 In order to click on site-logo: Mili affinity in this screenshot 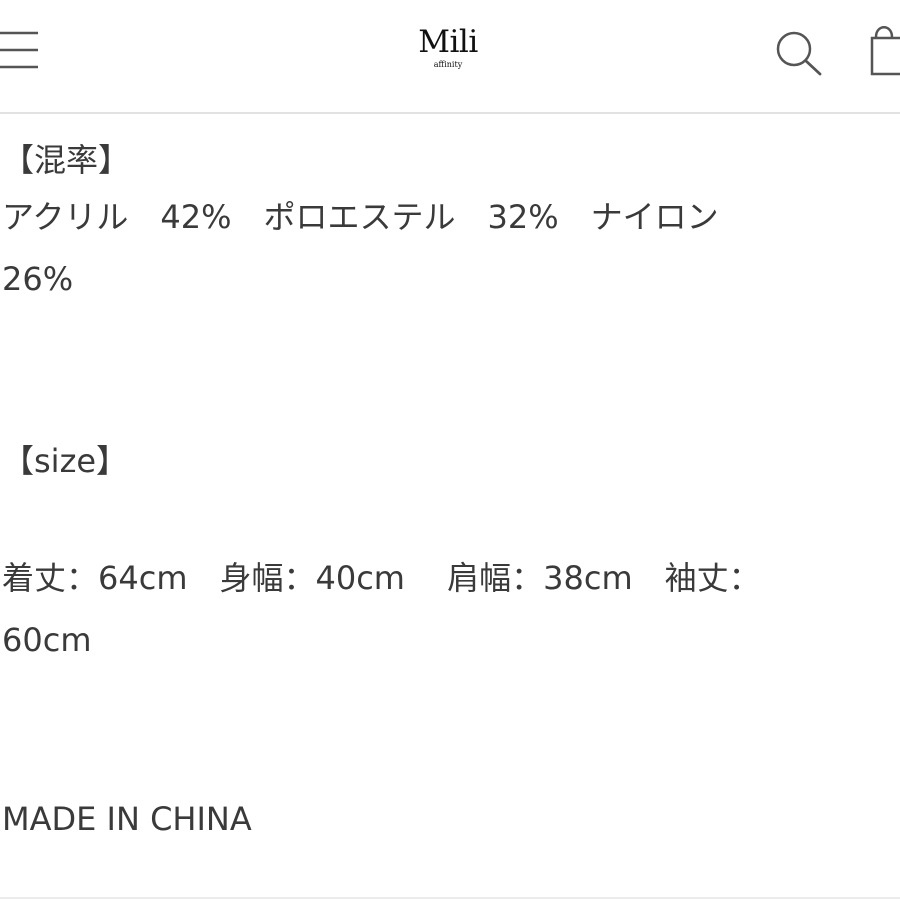, I will do `click(448, 49)`.